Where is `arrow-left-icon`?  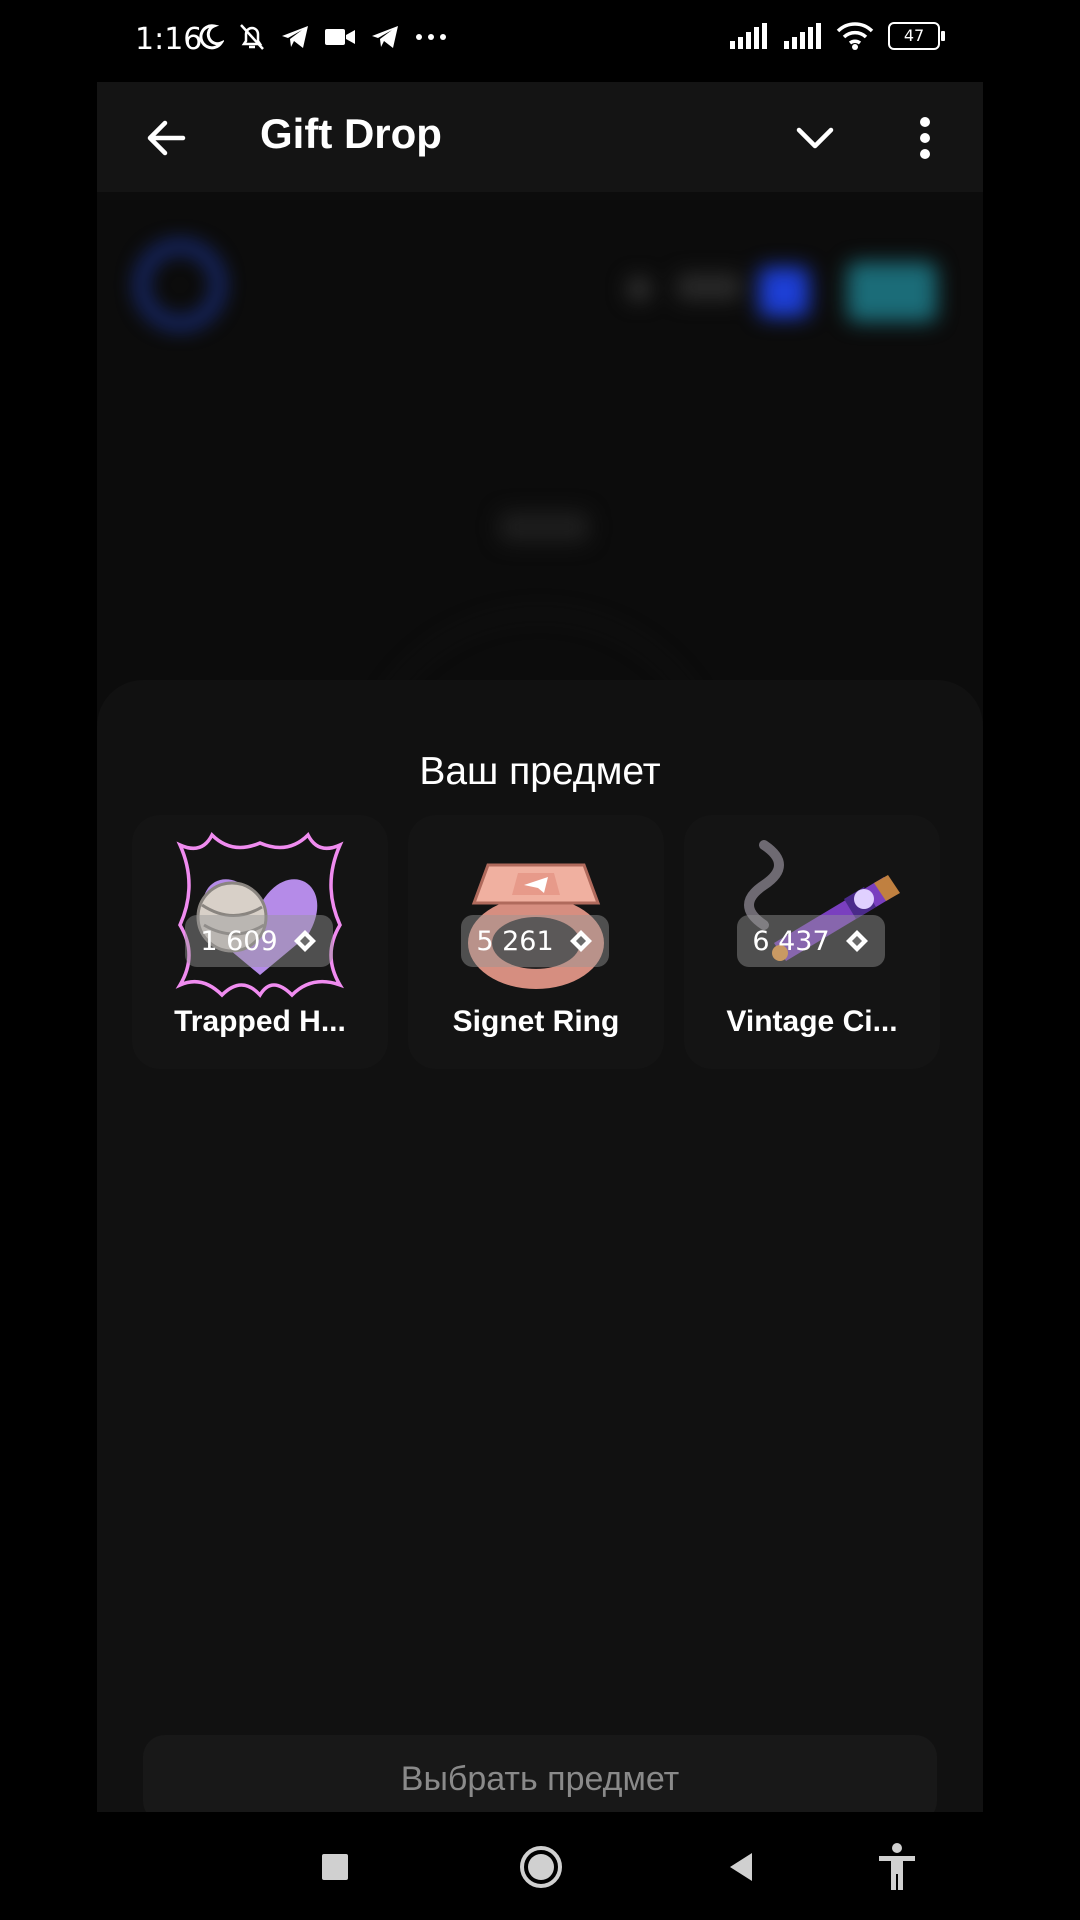
arrow-left-icon is located at coordinates (166, 138).